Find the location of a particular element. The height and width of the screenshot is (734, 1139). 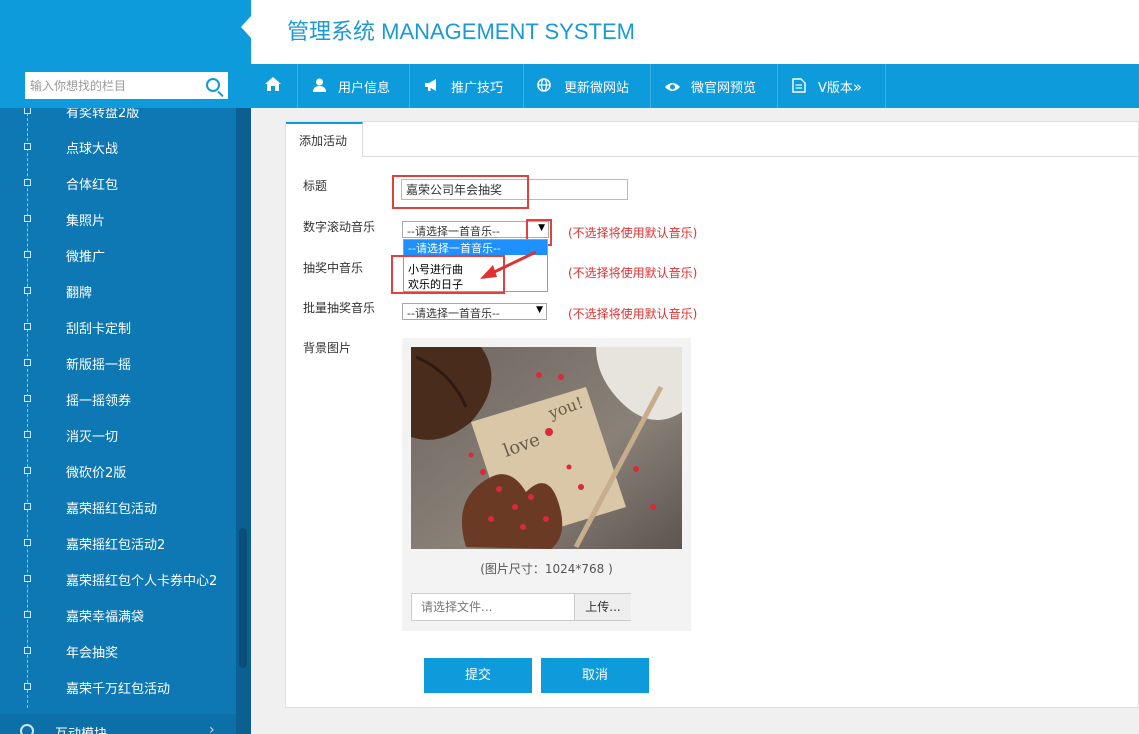

chevron-down-icon: ▼ is located at coordinates (539, 310).